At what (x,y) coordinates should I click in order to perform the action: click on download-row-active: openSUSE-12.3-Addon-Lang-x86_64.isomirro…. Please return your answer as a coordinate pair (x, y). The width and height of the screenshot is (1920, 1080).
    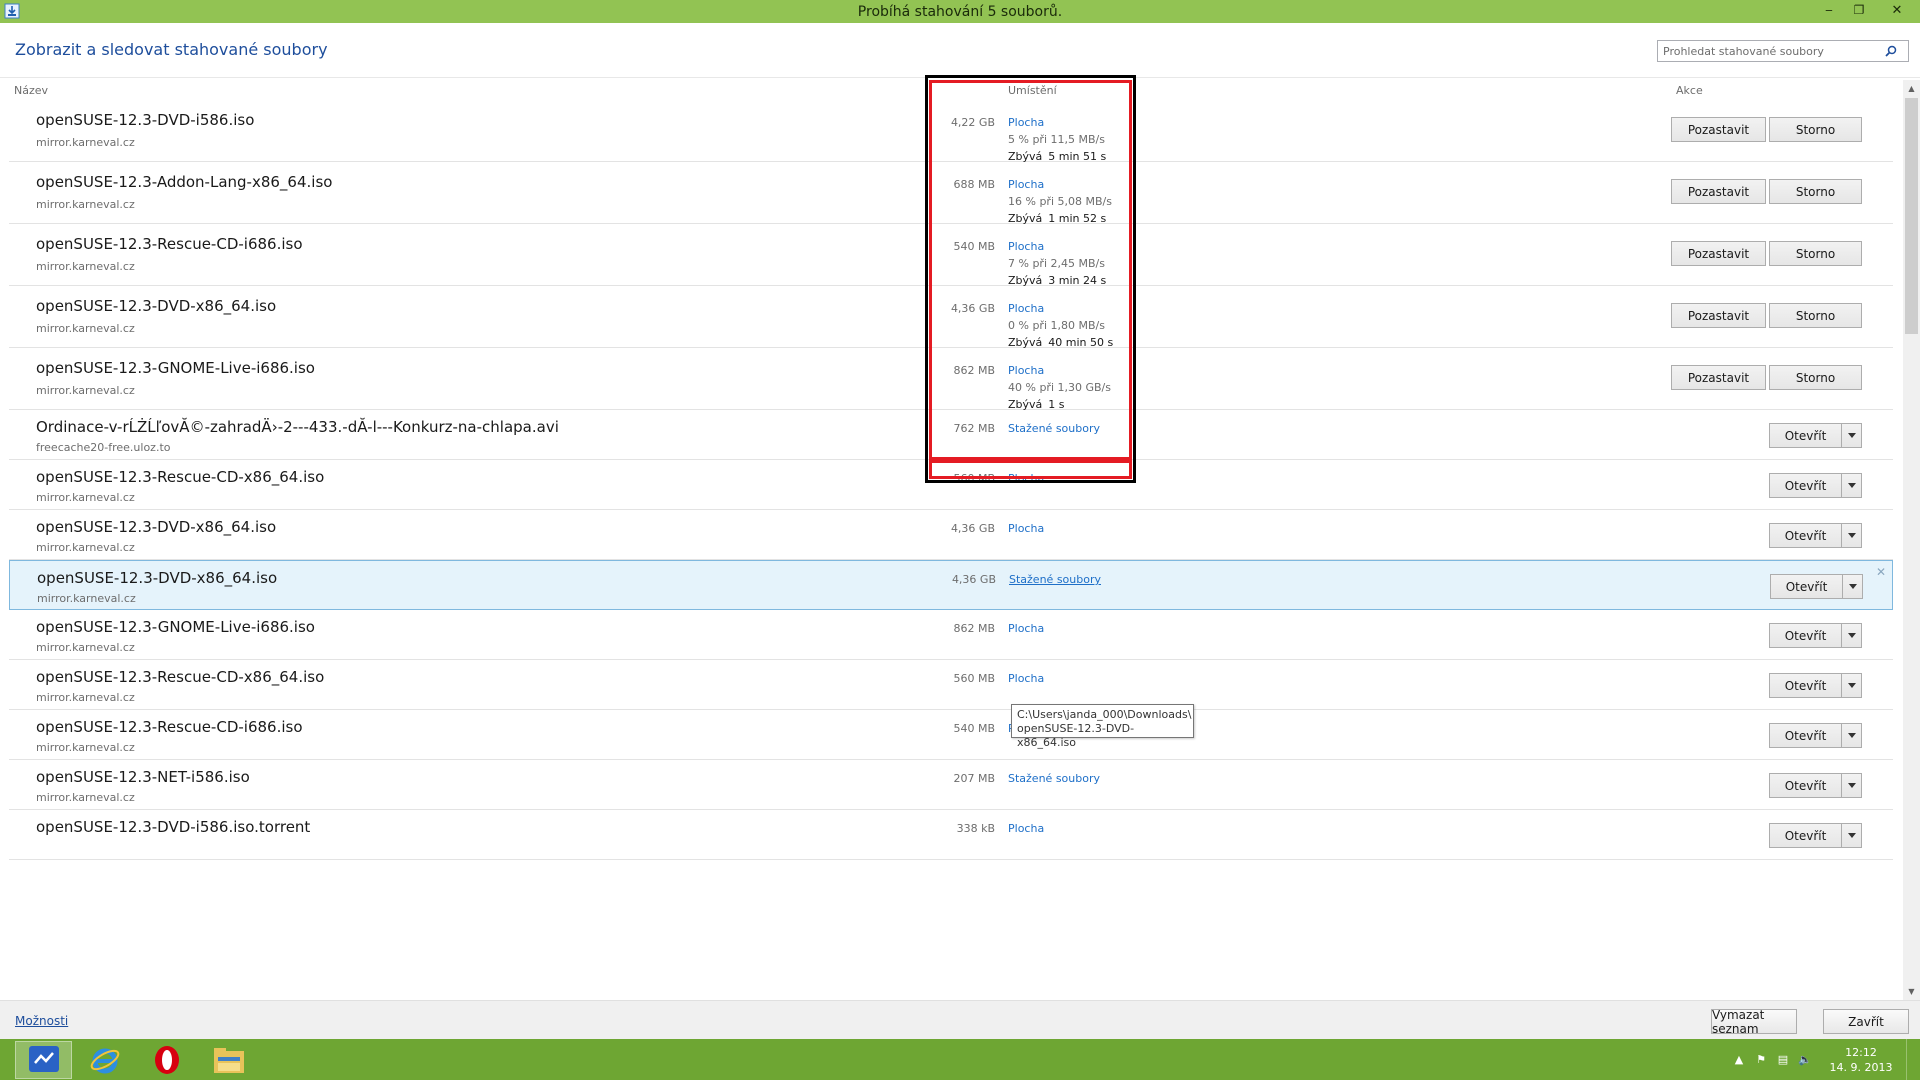
    Looking at the image, I should click on (951, 193).